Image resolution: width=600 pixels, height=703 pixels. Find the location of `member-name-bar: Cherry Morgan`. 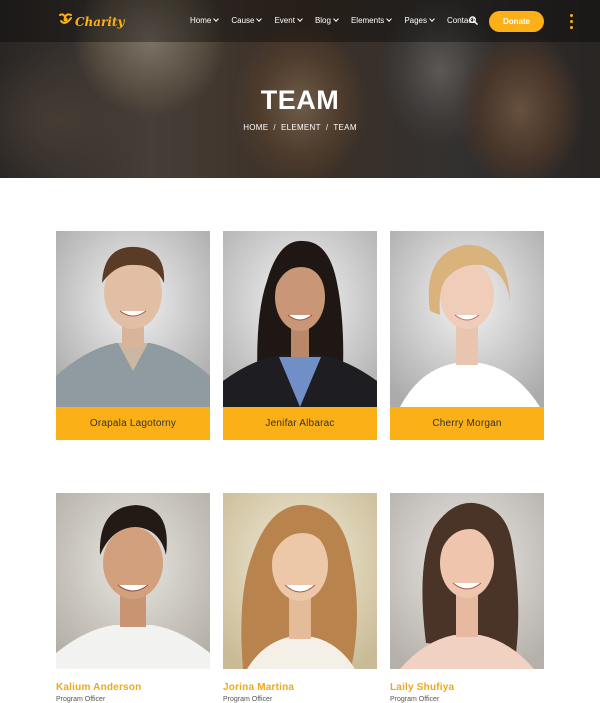

member-name-bar: Cherry Morgan is located at coordinates (467, 423).